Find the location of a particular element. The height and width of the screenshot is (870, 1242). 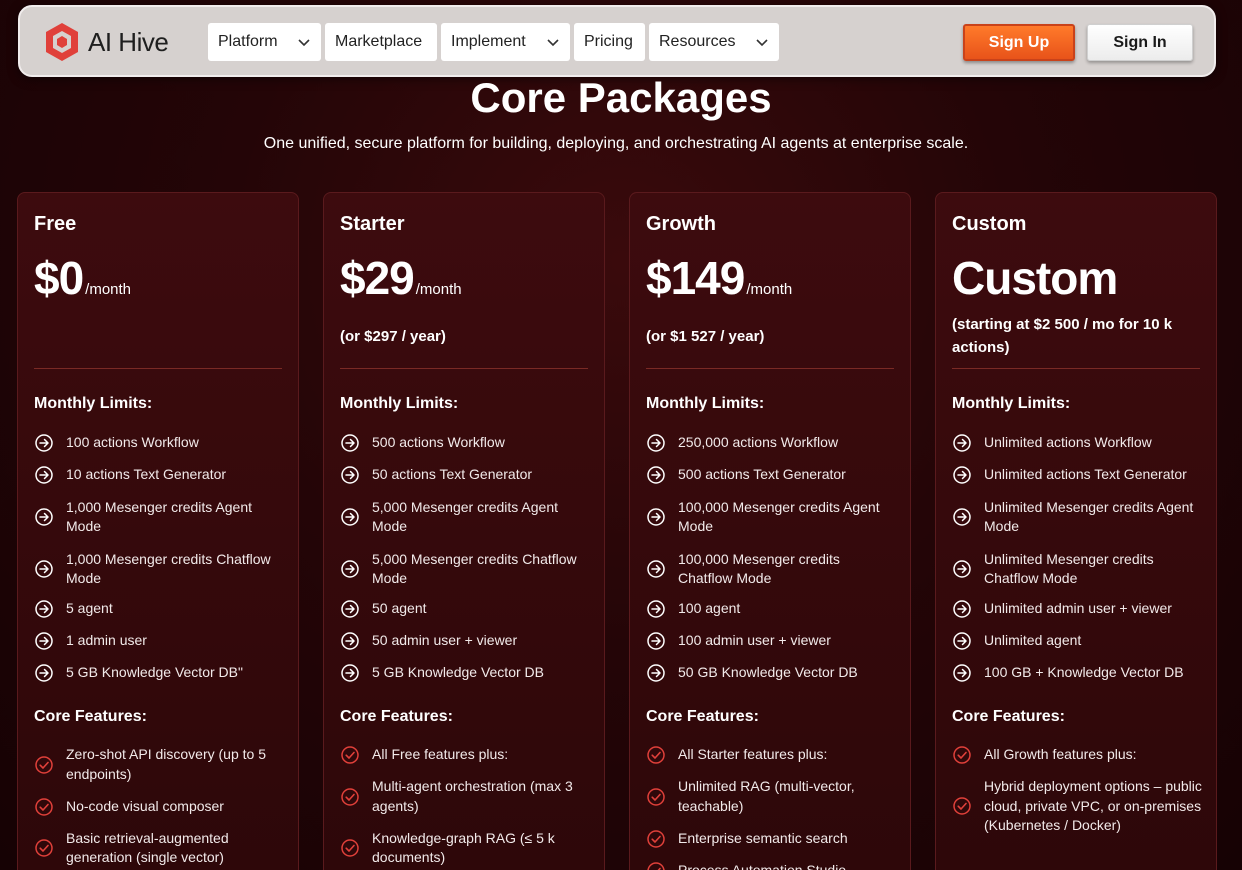

limit-item: 5 GB Knowledge Vector DB" is located at coordinates (159, 673).